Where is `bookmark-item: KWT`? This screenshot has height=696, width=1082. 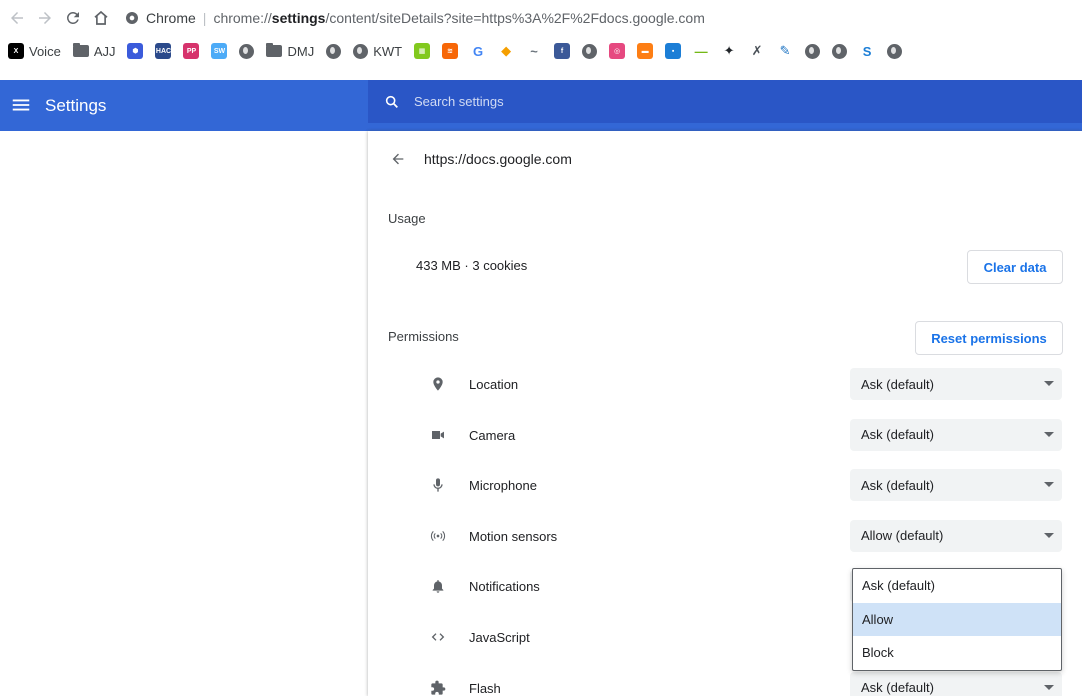 bookmark-item: KWT is located at coordinates (378, 51).